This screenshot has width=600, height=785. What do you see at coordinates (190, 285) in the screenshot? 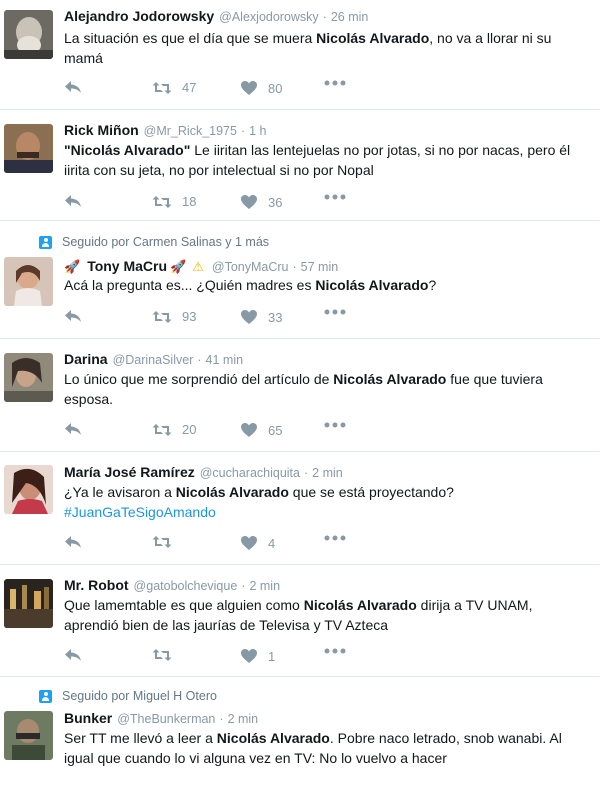
I see `text-segment: Acá la pregunta es... ¿Quién madres es` at bounding box center [190, 285].